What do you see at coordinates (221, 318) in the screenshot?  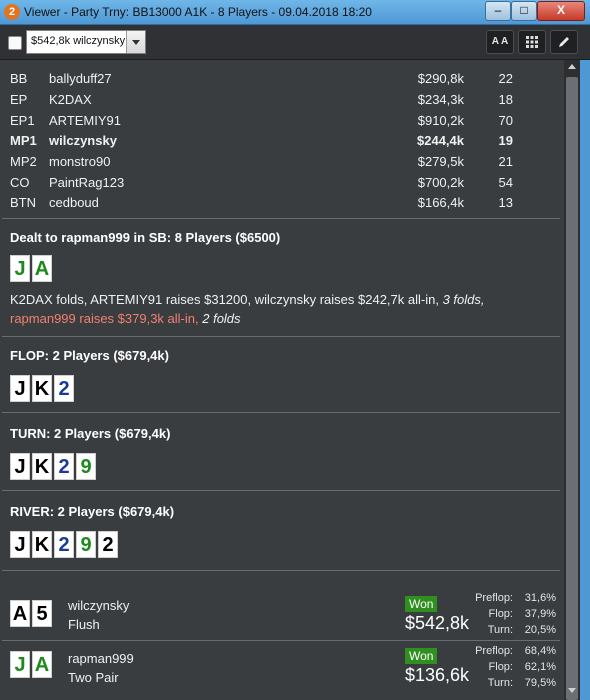 I see `preflop-folds-text: 2 folds` at bounding box center [221, 318].